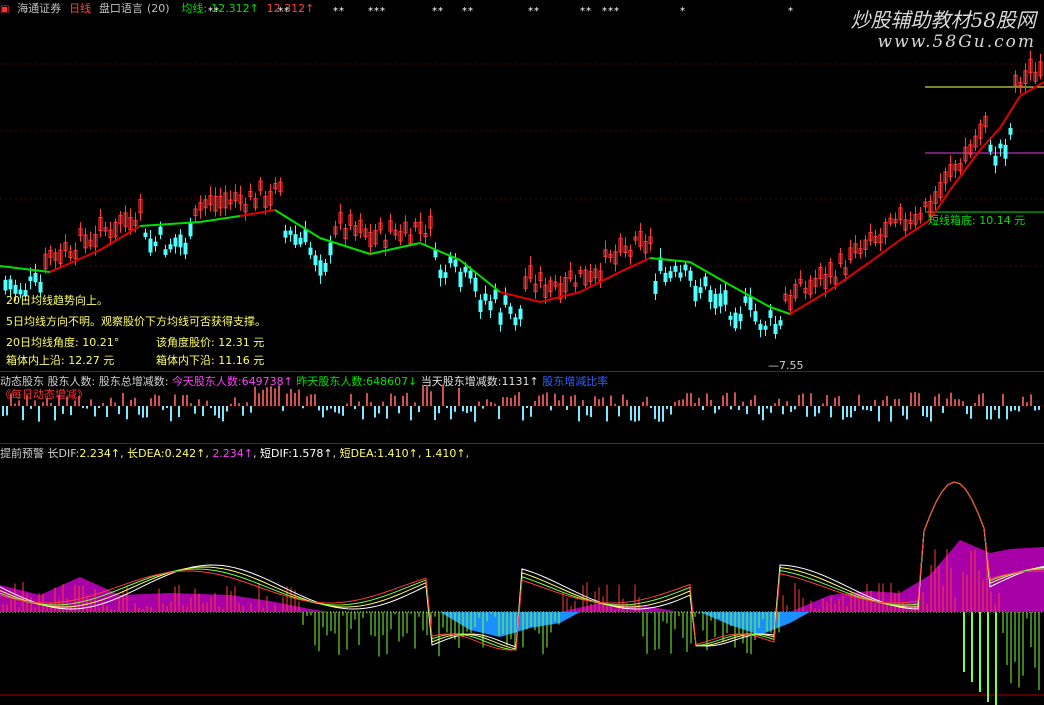  Describe the element at coordinates (241, 342) in the screenshot. I see `angle-price-value: 12.31 元` at that location.